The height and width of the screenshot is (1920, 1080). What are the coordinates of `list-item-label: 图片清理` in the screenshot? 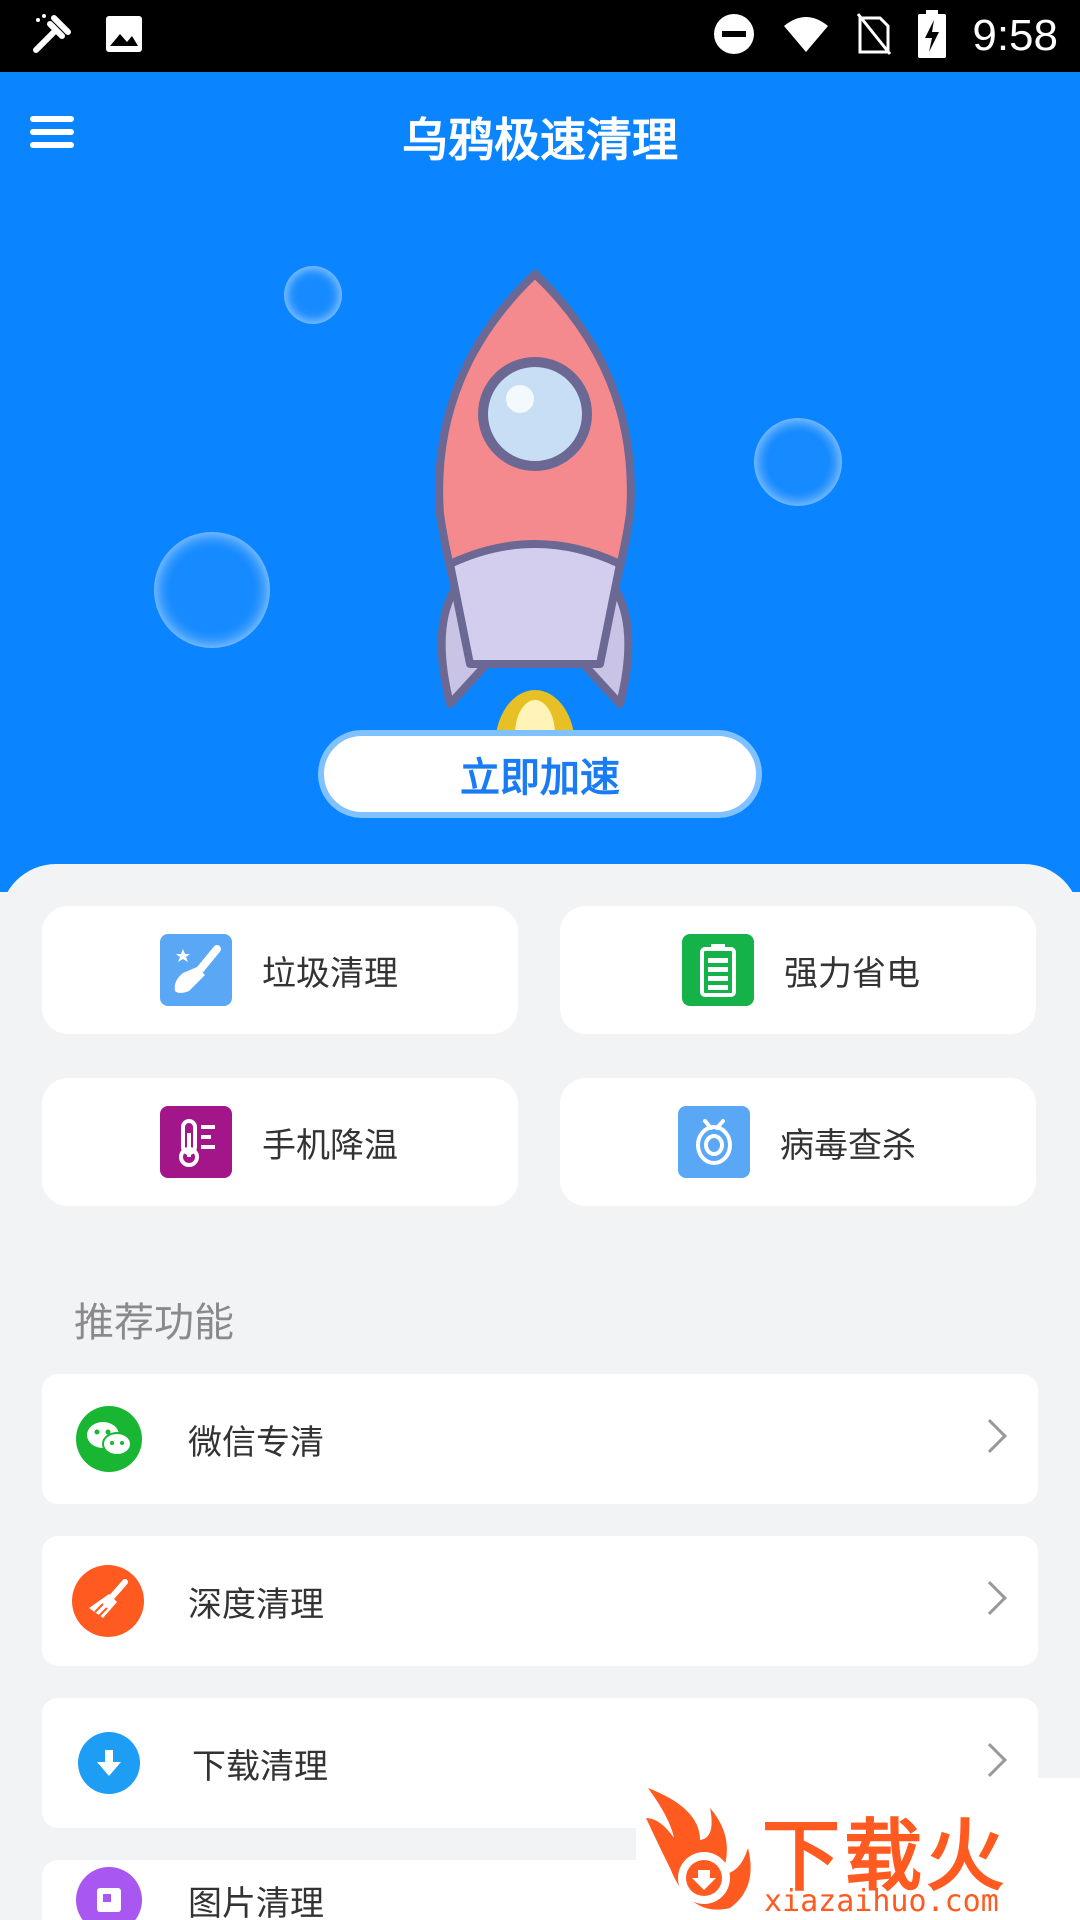 It's located at (256, 1901).